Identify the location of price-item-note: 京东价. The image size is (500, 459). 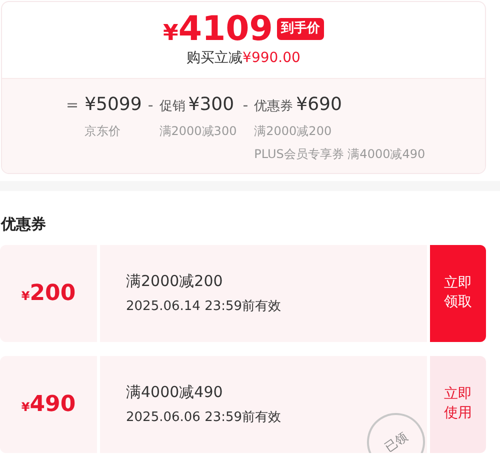
(103, 131).